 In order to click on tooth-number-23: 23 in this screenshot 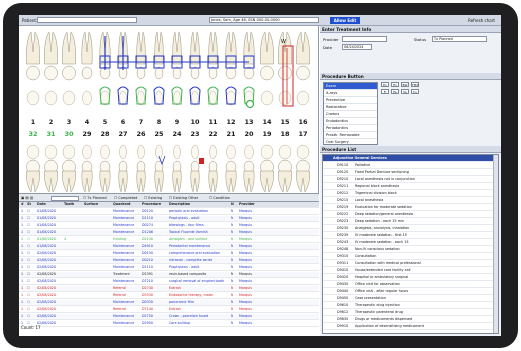, I will do `click(195, 134)`.